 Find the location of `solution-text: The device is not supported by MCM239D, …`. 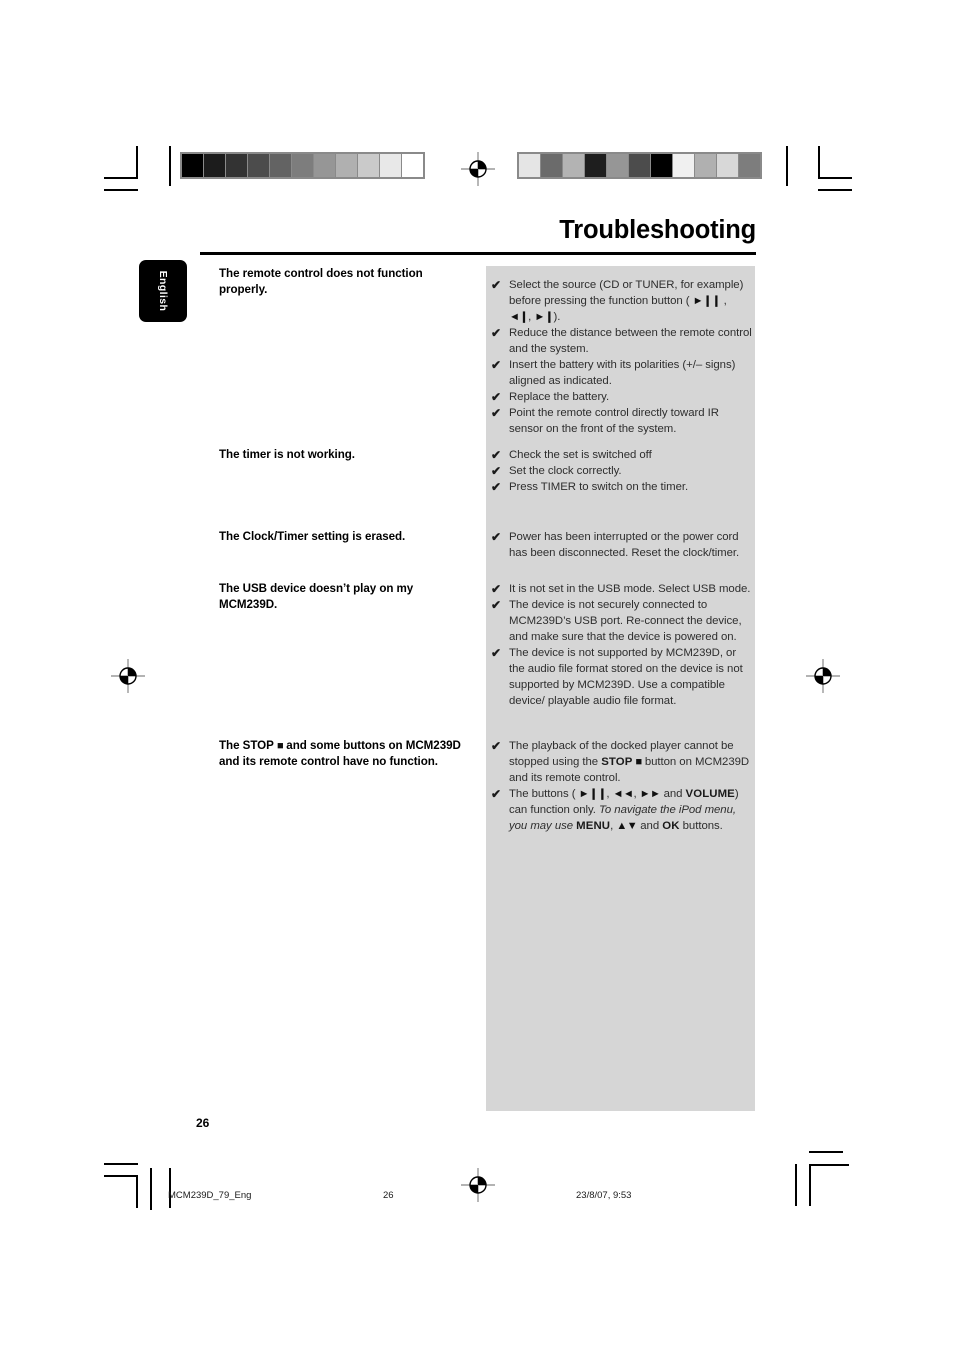

solution-text: The device is not supported by MCM239D, … is located at coordinates (626, 677).